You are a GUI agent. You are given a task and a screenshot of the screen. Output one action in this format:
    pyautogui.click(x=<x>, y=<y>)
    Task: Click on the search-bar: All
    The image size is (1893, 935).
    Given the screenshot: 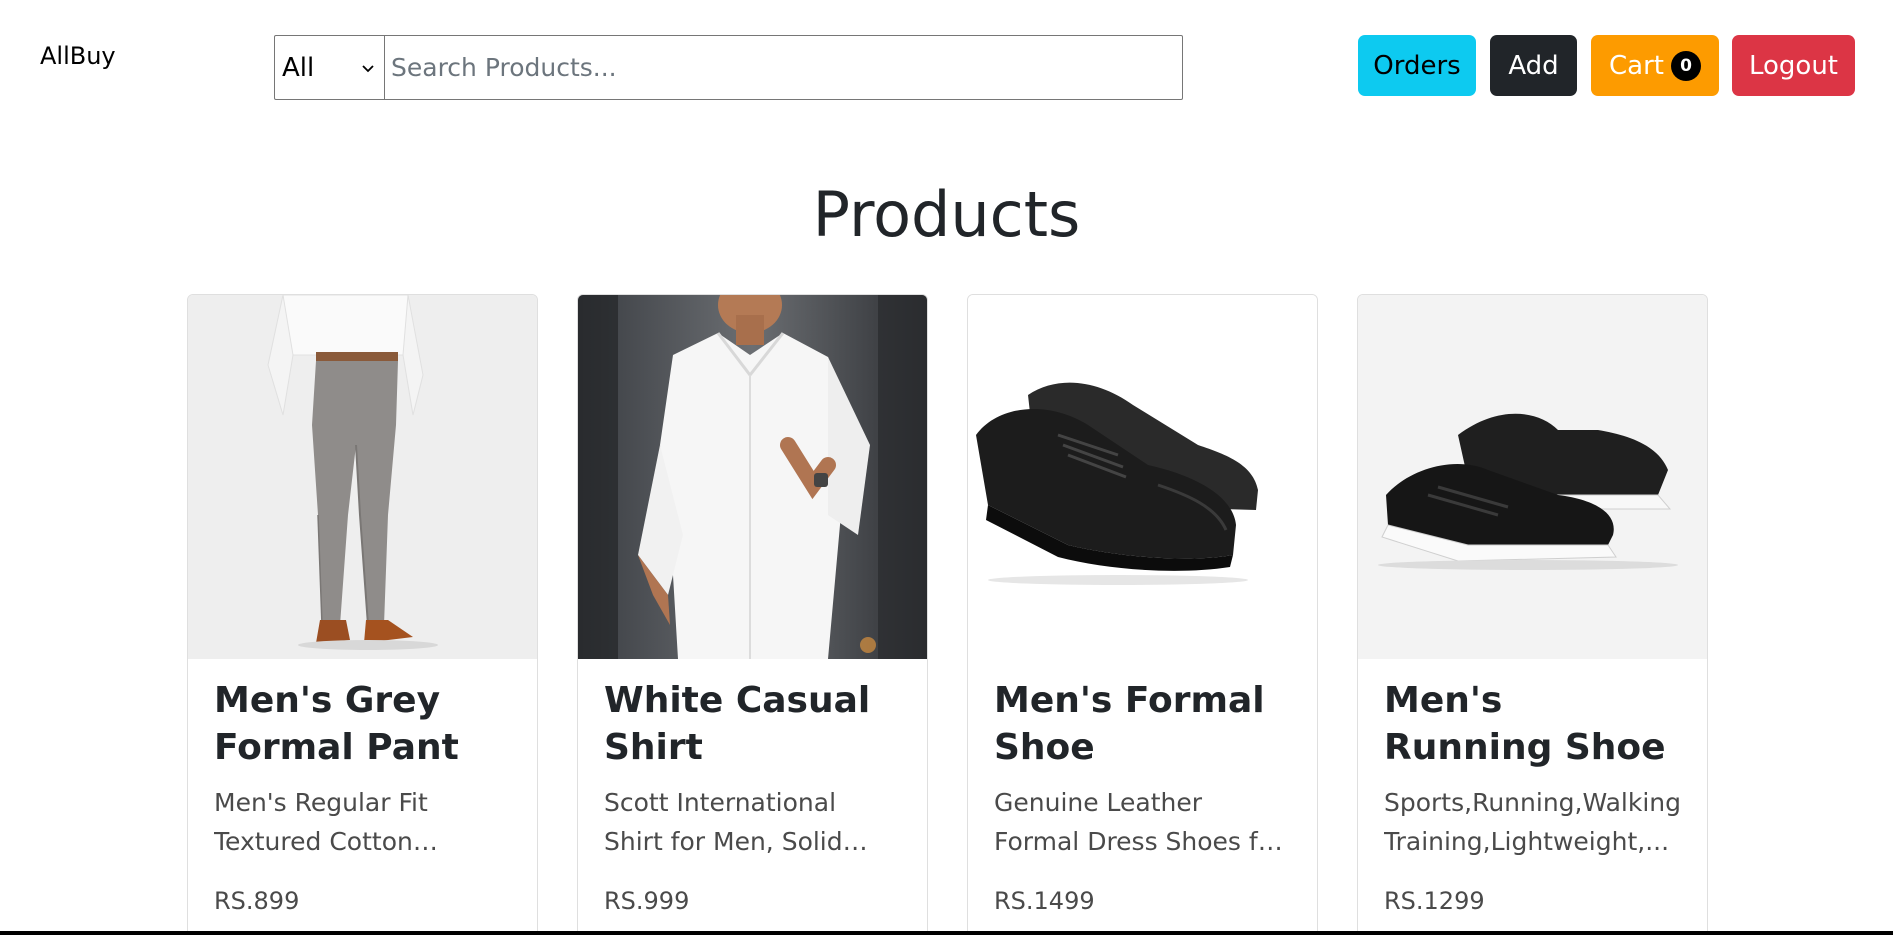 What is the action you would take?
    pyautogui.click(x=728, y=67)
    